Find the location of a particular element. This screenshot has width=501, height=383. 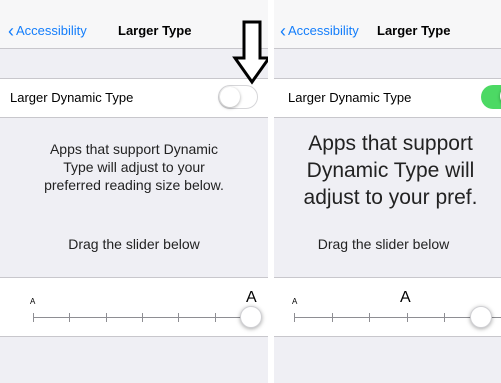

description-line: Type will adjust to your is located at coordinates (134, 167).